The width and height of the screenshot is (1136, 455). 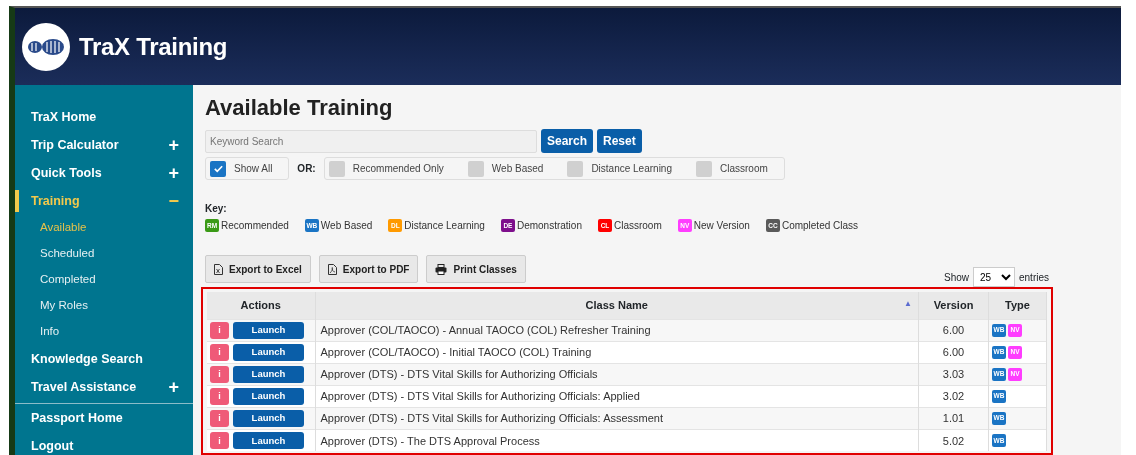 What do you see at coordinates (218, 269) in the screenshot?
I see `spreadsheet-file-icon` at bounding box center [218, 269].